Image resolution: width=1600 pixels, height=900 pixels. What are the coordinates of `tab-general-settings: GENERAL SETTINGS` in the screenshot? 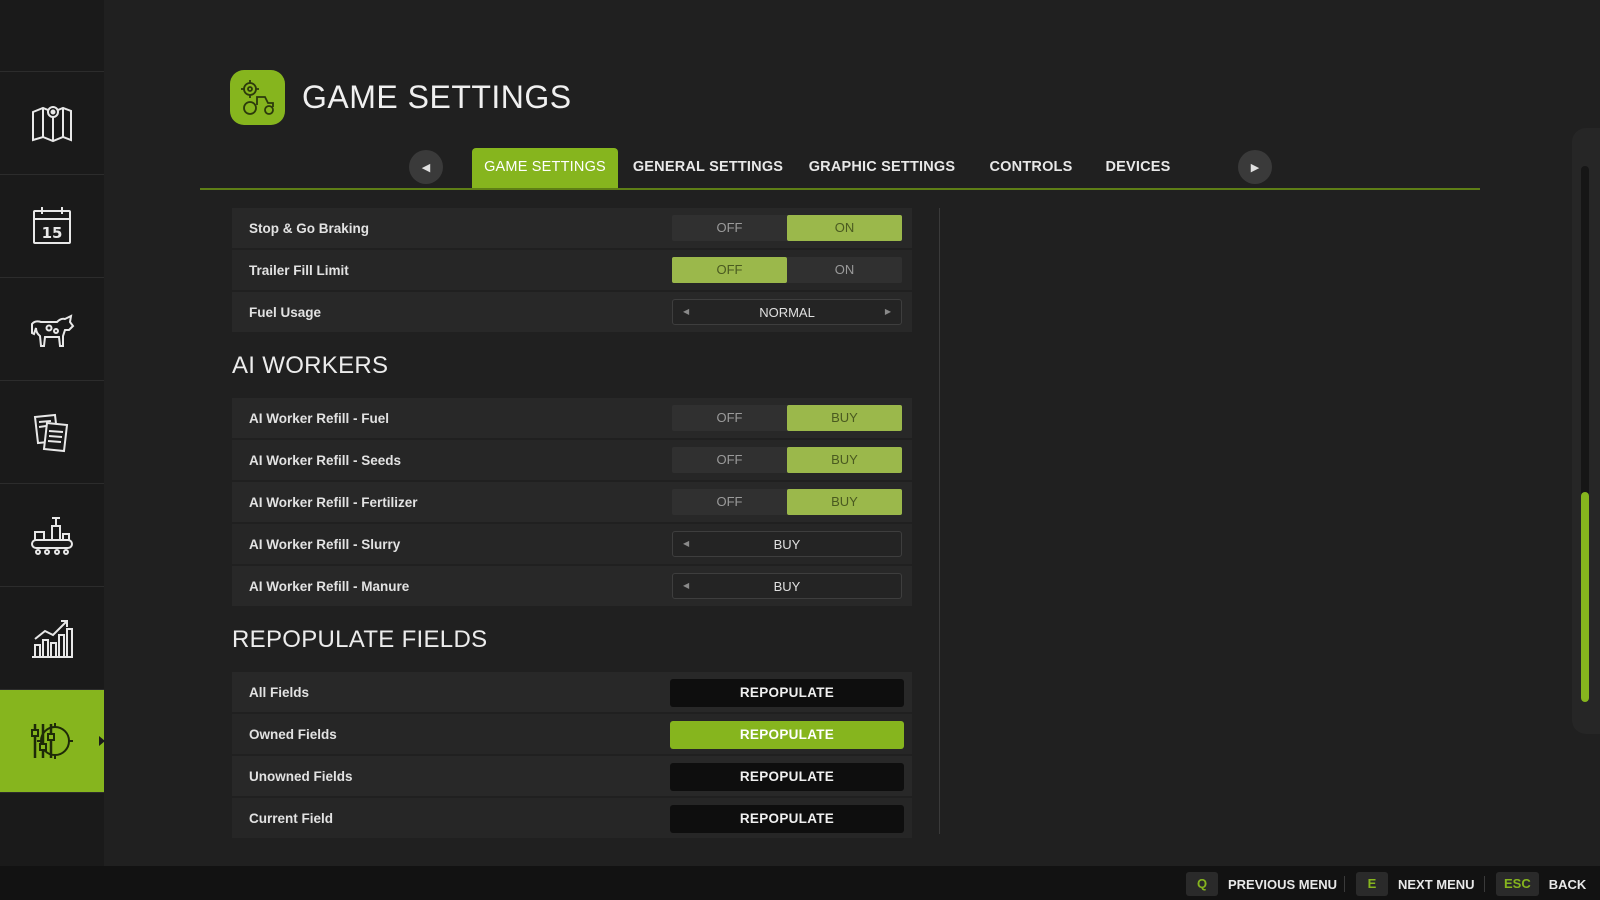 It's located at (708, 168).